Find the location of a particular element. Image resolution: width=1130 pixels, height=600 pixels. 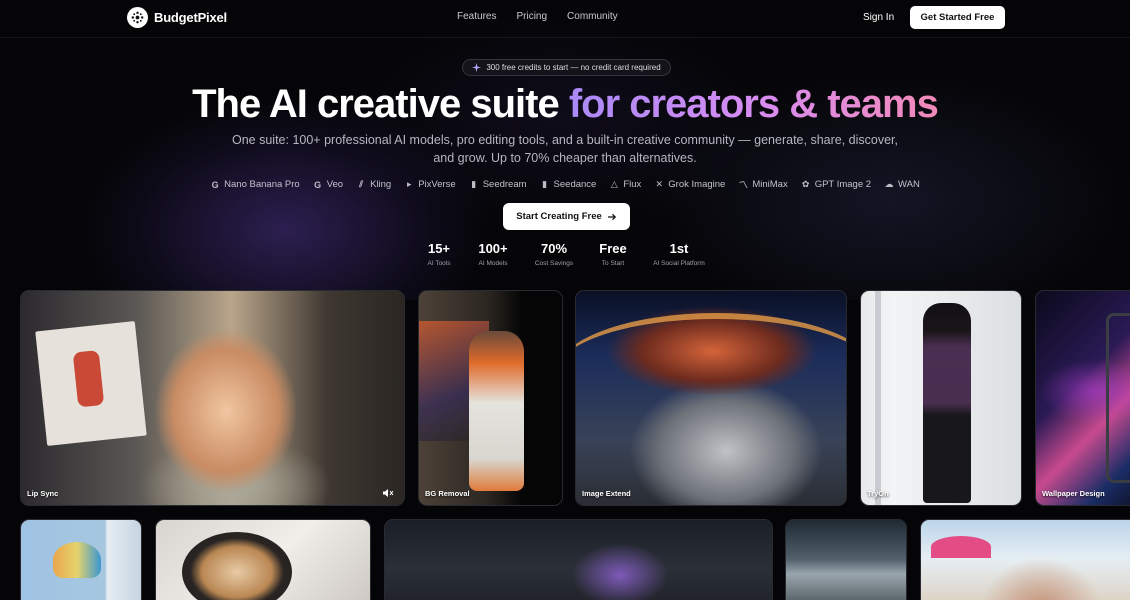

stat-value: 1st is located at coordinates (679, 248).